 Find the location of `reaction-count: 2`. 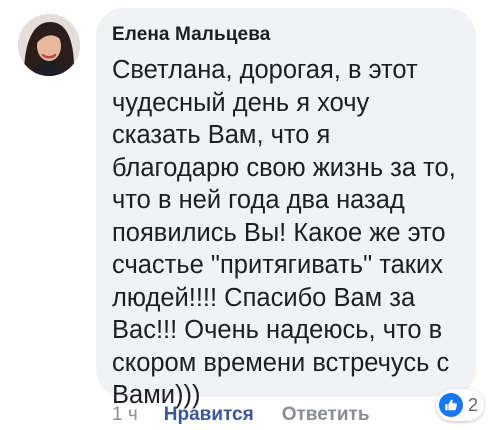

reaction-count: 2 is located at coordinates (473, 404).